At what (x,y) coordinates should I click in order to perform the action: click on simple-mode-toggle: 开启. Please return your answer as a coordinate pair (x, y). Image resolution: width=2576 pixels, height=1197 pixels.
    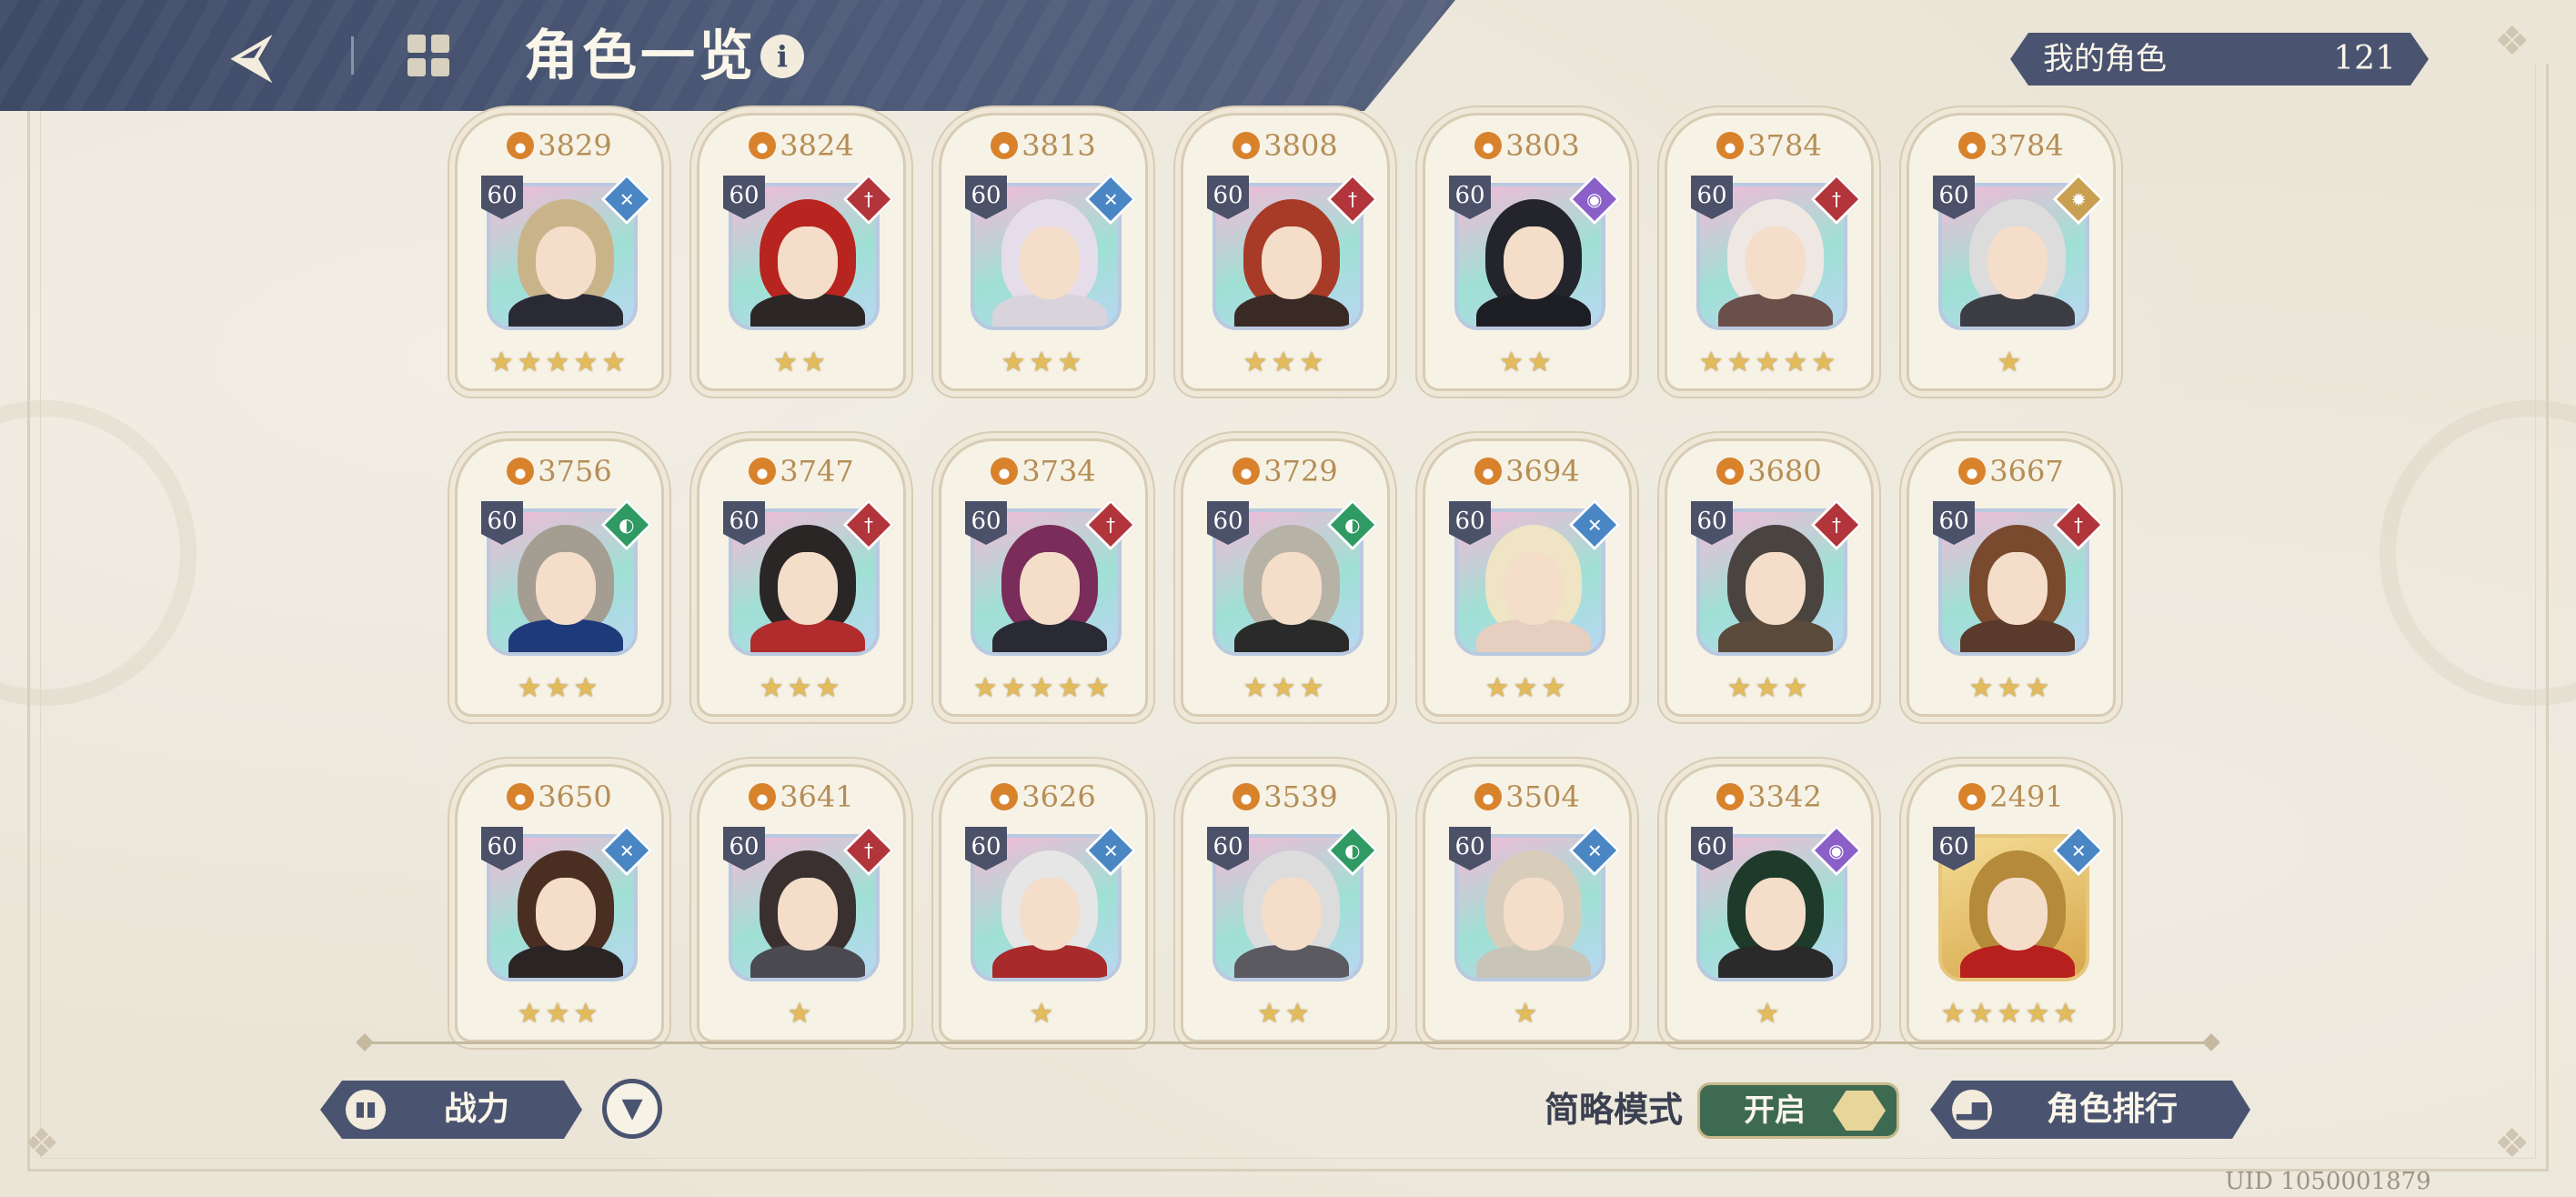
    Looking at the image, I should click on (1798, 1110).